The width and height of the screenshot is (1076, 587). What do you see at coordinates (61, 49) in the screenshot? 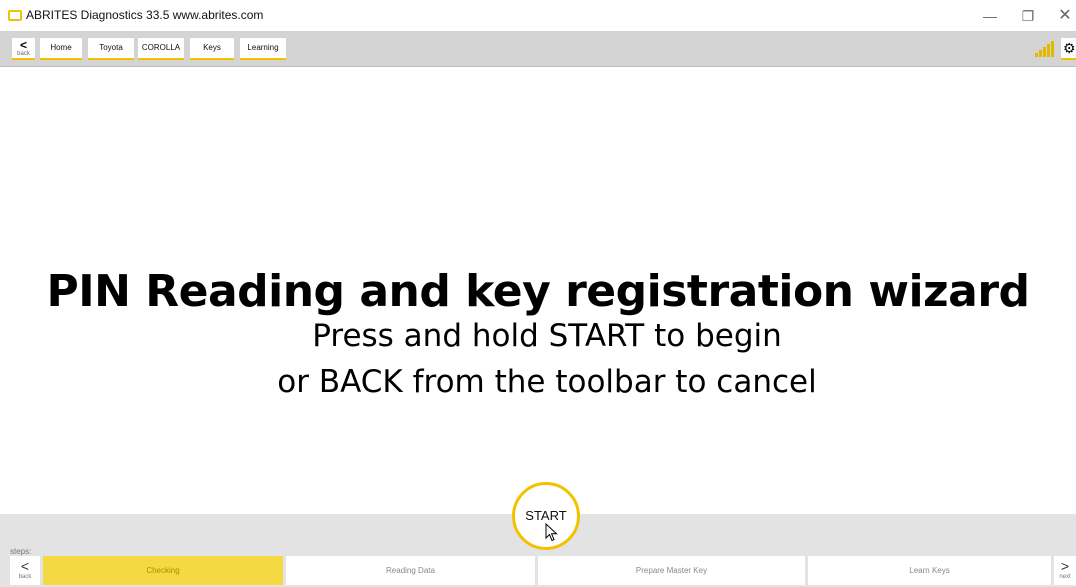
I see `breadcrumb-home: Home` at bounding box center [61, 49].